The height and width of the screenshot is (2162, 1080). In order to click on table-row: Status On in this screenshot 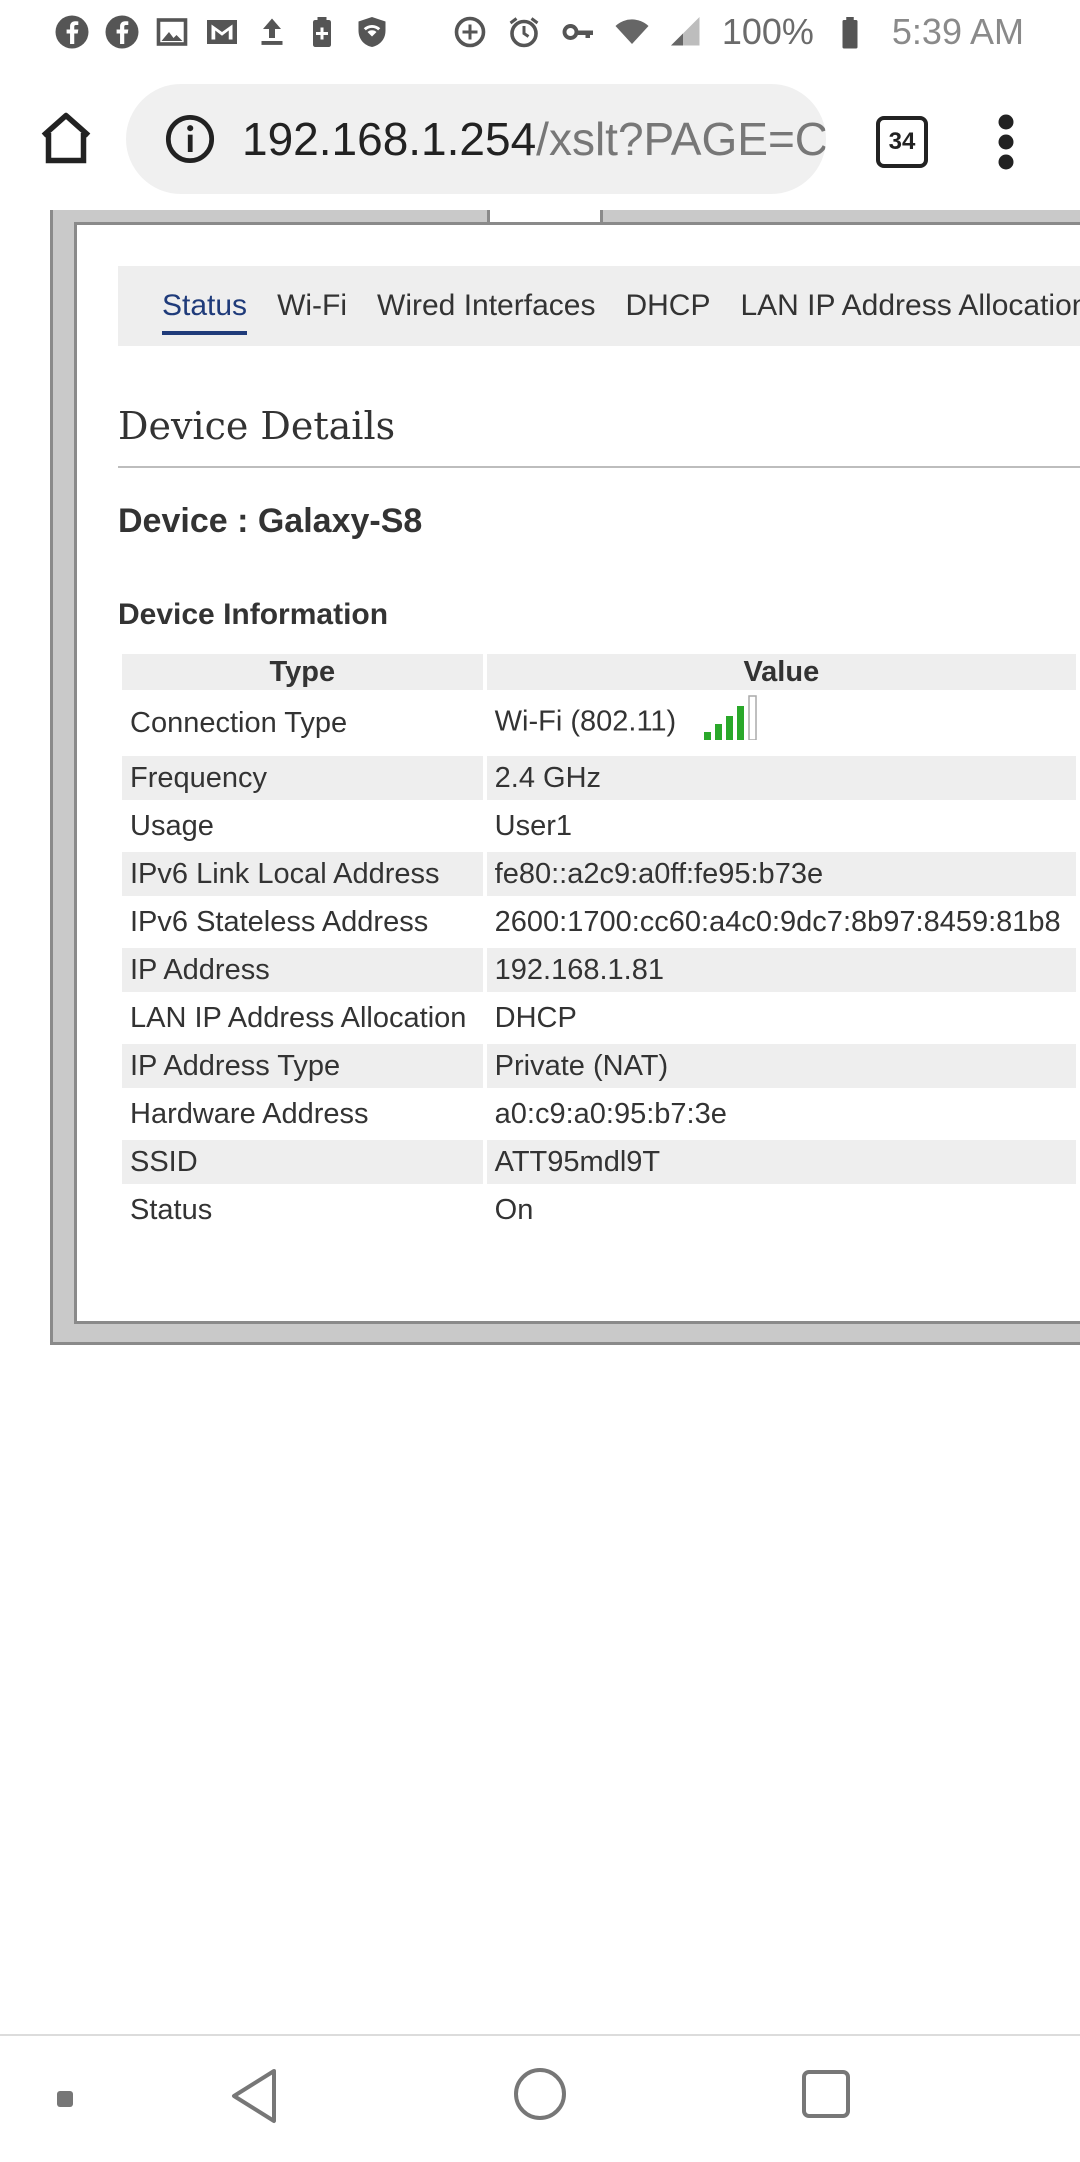, I will do `click(599, 1210)`.